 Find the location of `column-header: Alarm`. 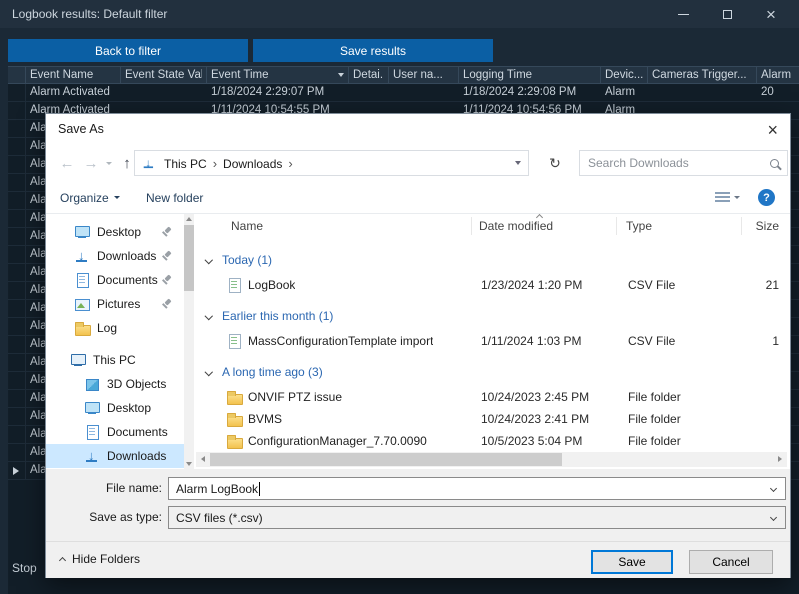

column-header: Alarm is located at coordinates (778, 75).